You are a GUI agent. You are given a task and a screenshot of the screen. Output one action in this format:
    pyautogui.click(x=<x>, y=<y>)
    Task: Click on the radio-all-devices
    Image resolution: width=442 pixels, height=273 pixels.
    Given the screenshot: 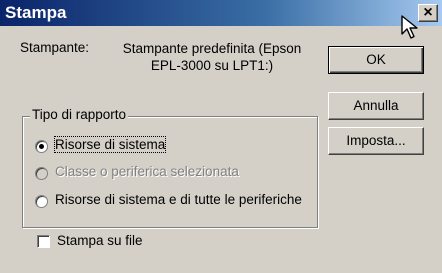 What is the action you would take?
    pyautogui.click(x=41, y=201)
    